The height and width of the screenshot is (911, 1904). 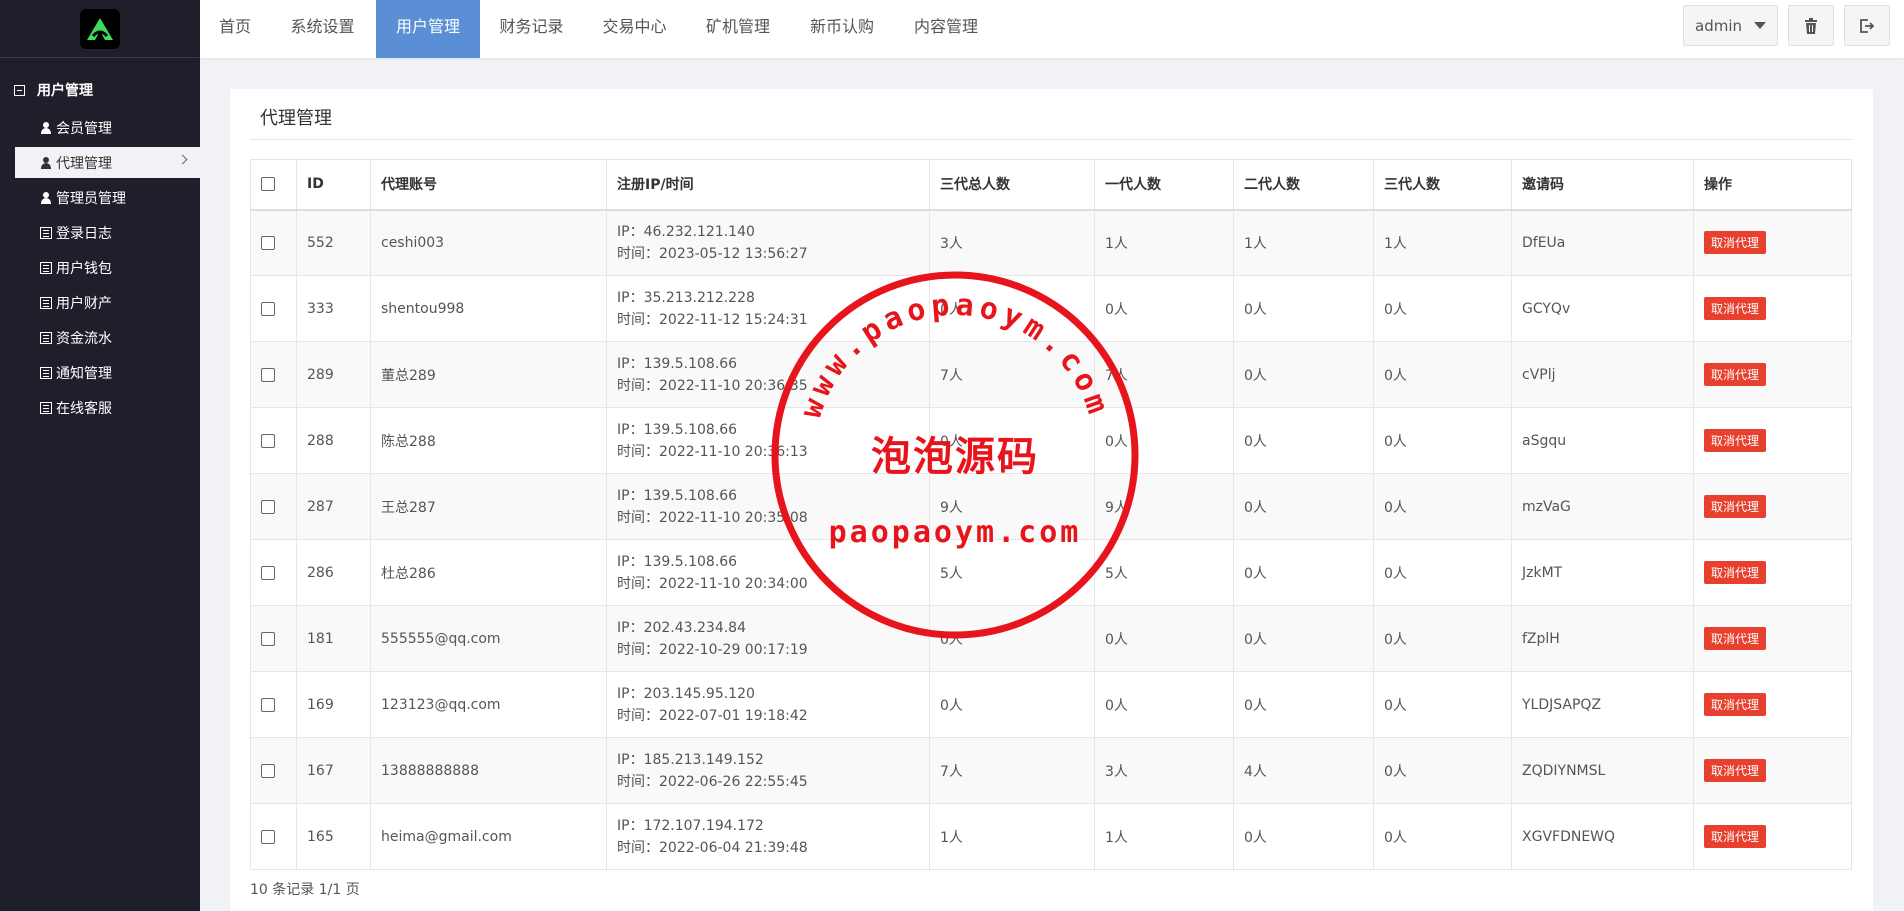 What do you see at coordinates (946, 29) in the screenshot?
I see `tab-content: 内容管理` at bounding box center [946, 29].